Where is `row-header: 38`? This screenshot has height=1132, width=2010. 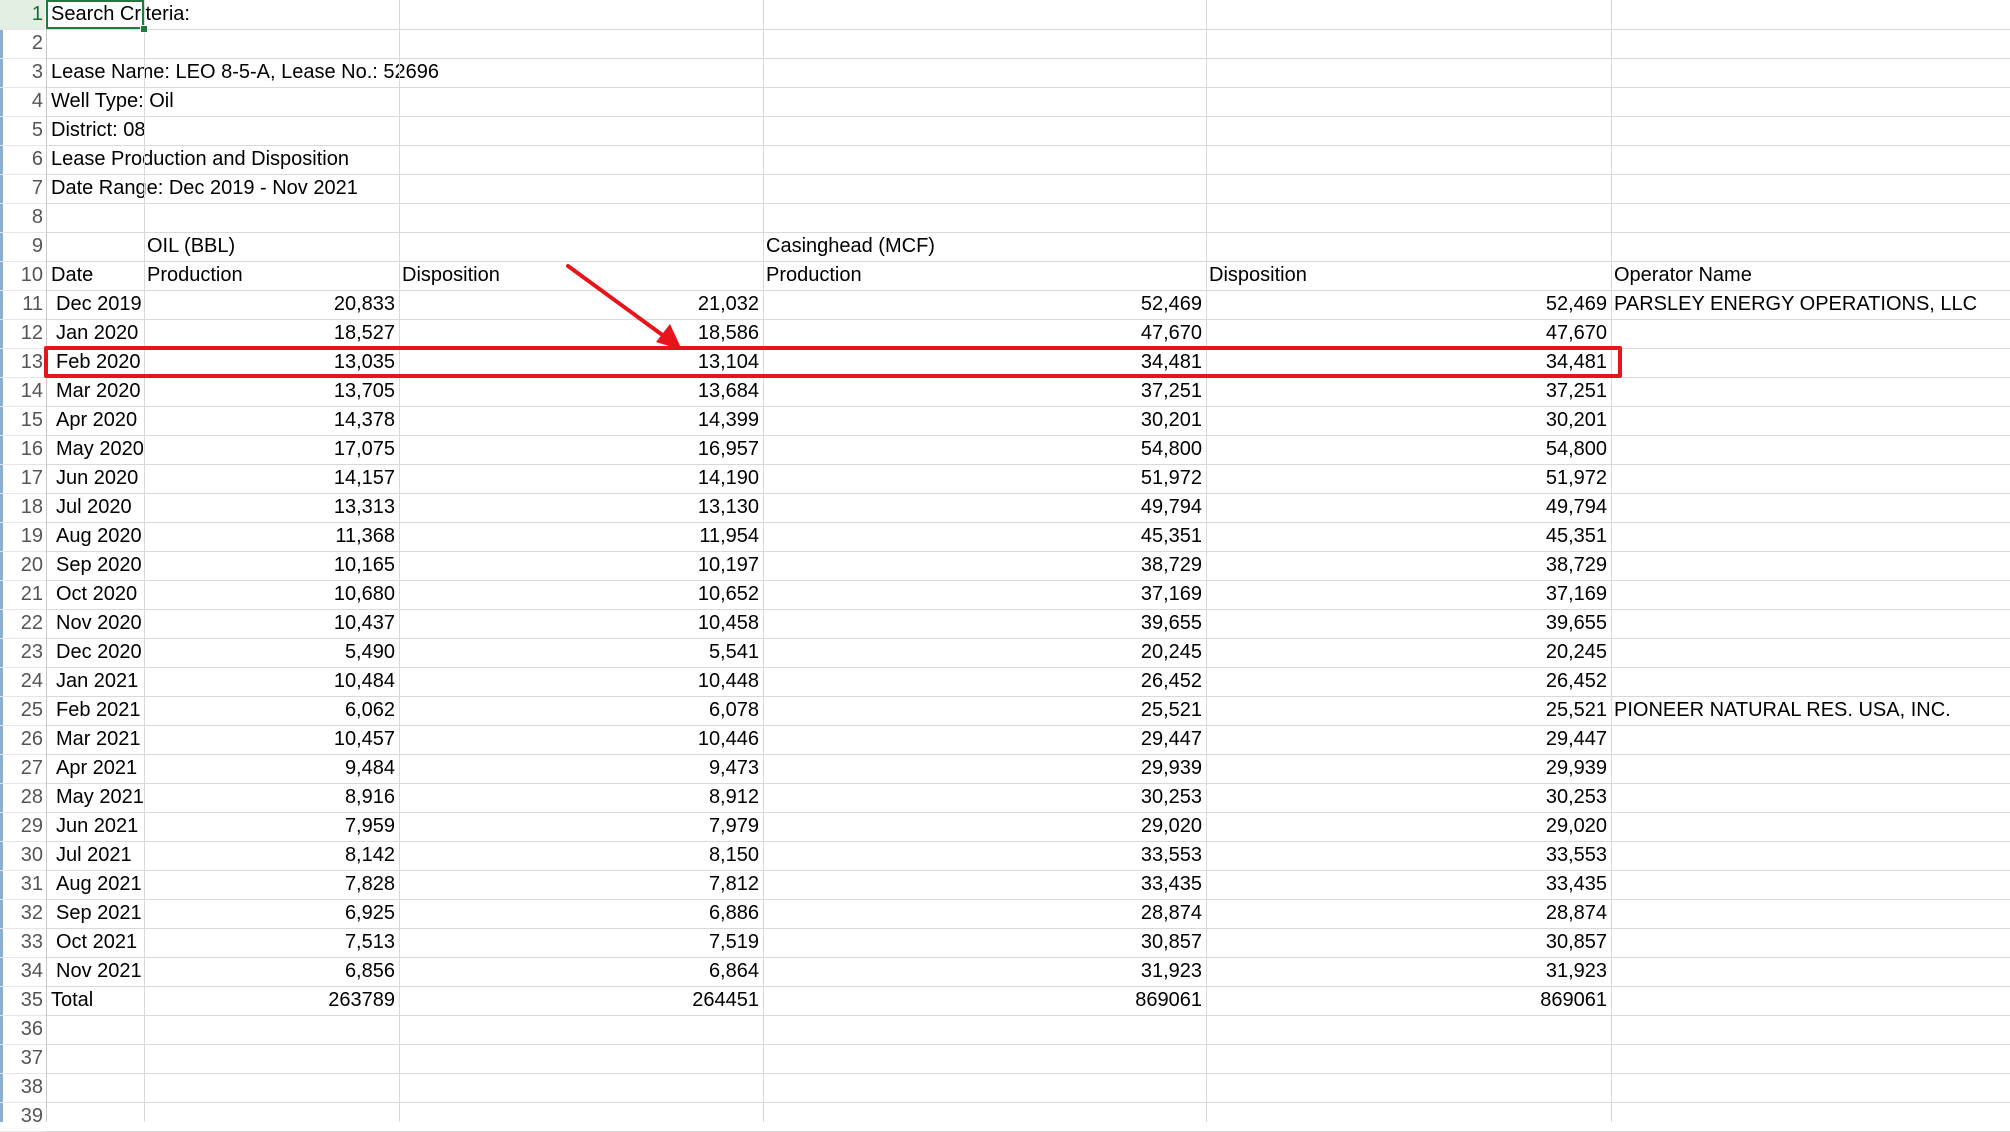 row-header: 38 is located at coordinates (22, 1087).